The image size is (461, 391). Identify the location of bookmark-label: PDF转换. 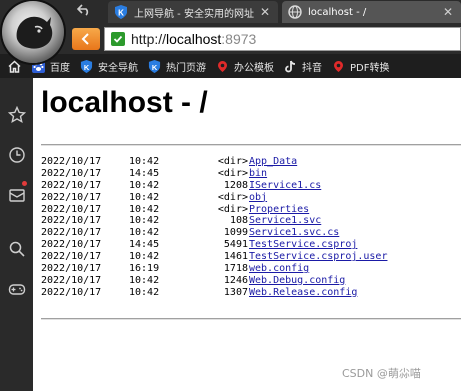
(370, 68).